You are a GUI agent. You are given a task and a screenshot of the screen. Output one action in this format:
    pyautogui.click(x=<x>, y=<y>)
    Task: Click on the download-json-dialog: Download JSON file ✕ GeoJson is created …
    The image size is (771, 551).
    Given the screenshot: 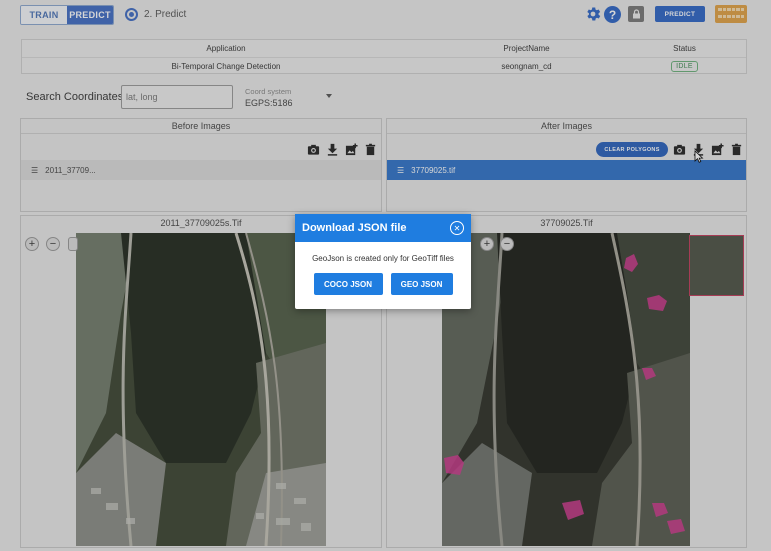 What is the action you would take?
    pyautogui.click(x=383, y=261)
    